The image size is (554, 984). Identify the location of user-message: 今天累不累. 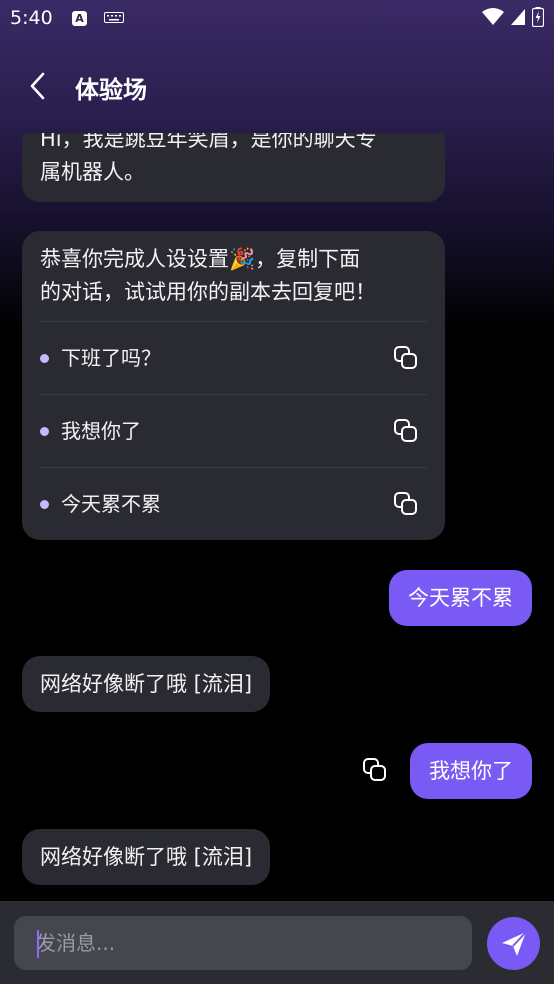
(460, 598).